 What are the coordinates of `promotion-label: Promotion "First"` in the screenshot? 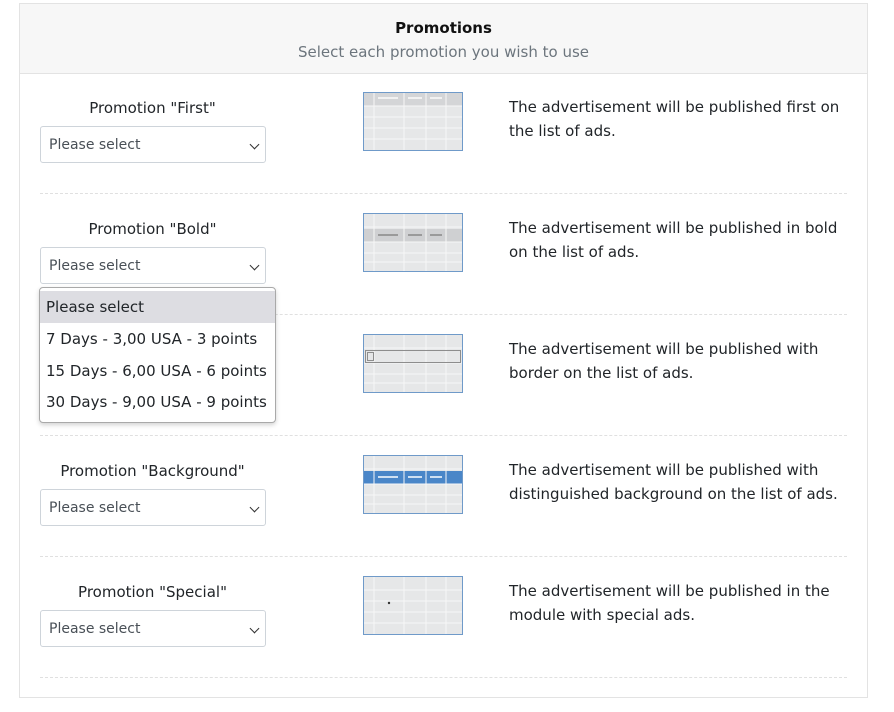 It's located at (152, 108).